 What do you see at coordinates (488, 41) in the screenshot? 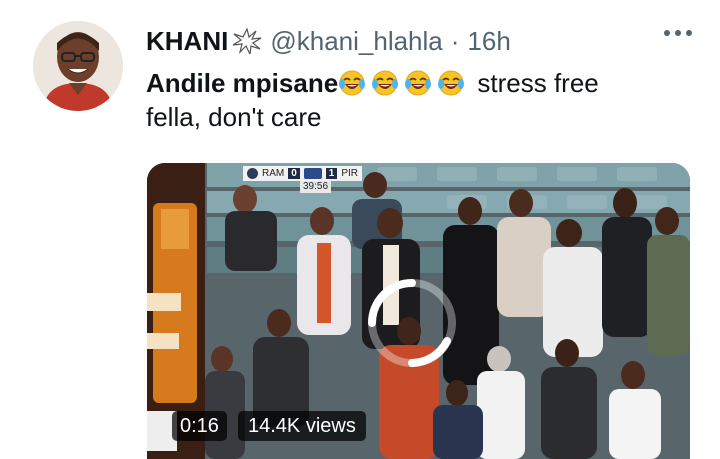
I see `tweet-timestamp: 16h` at bounding box center [488, 41].